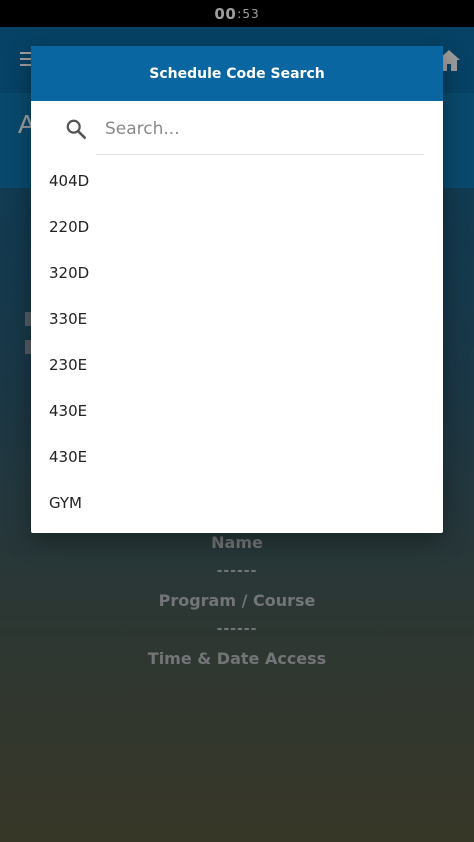 This screenshot has width=474, height=842. I want to click on code-item-404d: 404D, so click(237, 181).